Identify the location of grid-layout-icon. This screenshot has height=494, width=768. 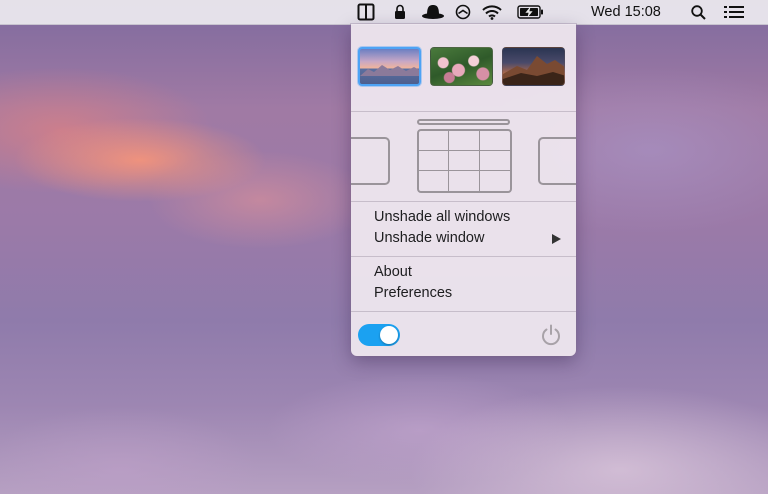
(464, 161).